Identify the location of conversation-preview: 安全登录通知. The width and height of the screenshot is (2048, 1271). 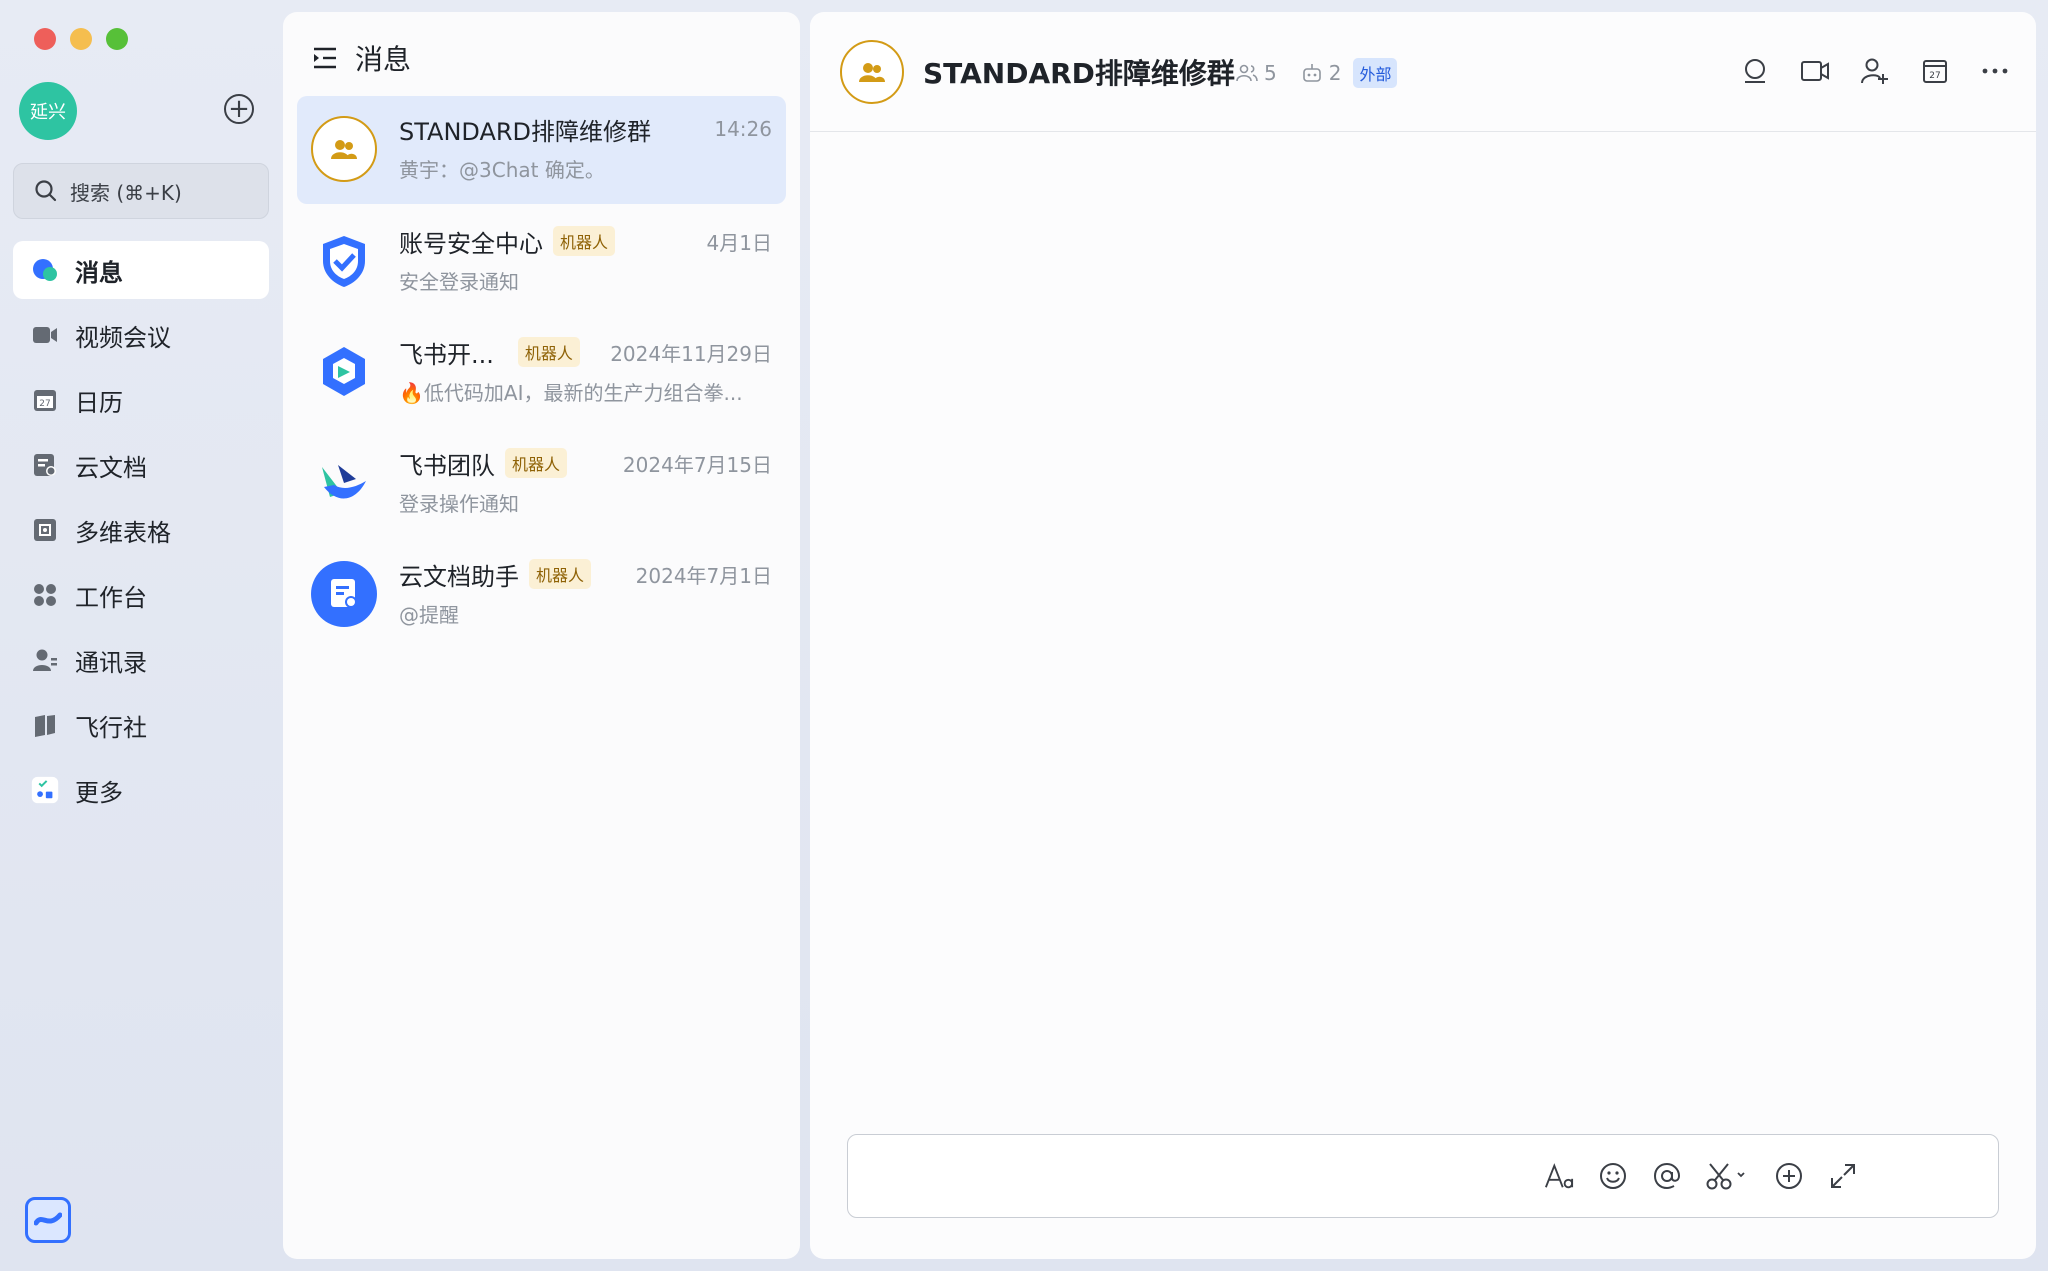
(459, 282).